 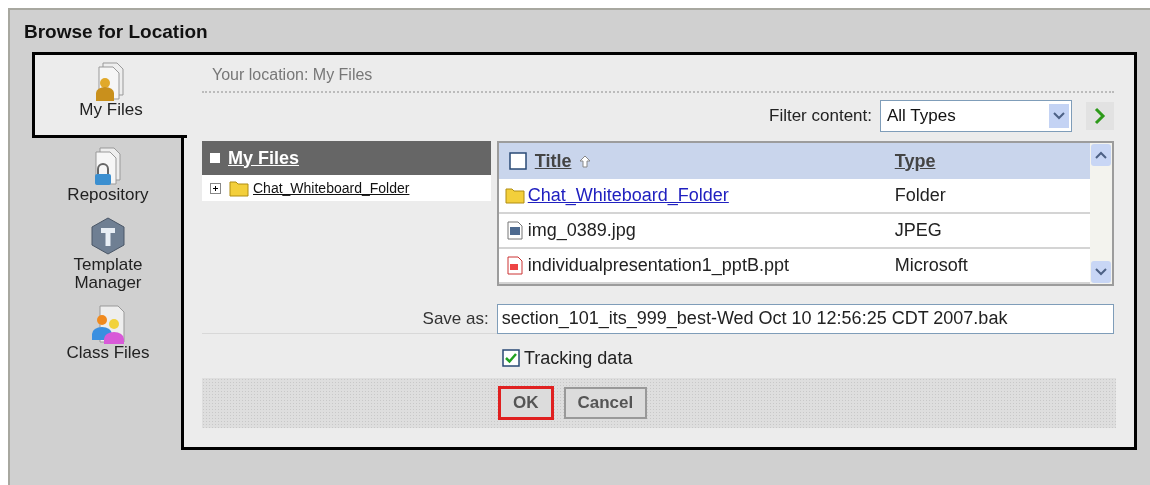 I want to click on ok-button: OK, so click(x=526, y=403).